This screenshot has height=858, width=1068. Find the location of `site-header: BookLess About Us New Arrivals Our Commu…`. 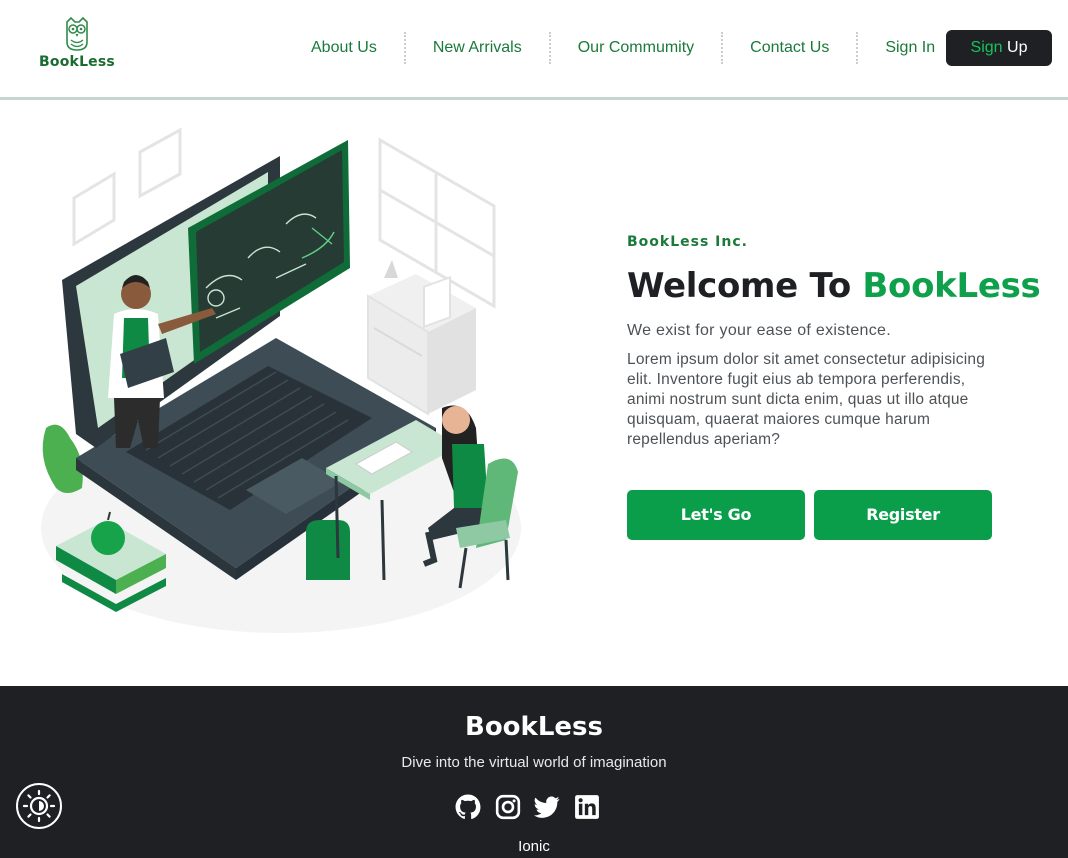

site-header: BookLess About Us New Arrivals Our Commu… is located at coordinates (534, 50).